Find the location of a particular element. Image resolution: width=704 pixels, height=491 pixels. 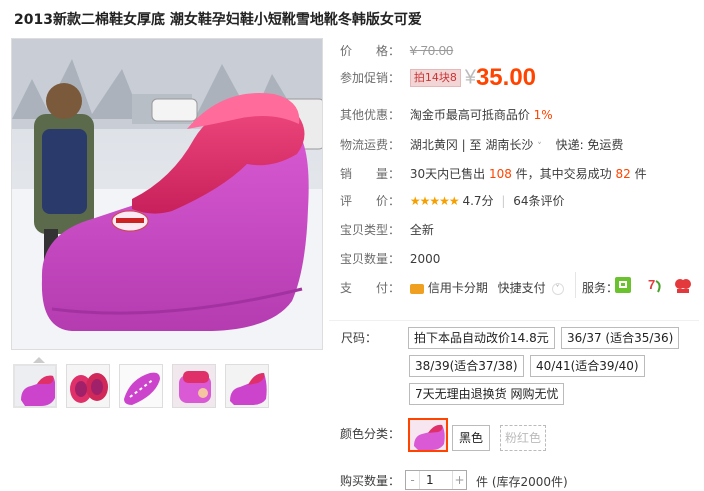

size-option-1: 拍下本品自动改价14.8元 is located at coordinates (481, 338).